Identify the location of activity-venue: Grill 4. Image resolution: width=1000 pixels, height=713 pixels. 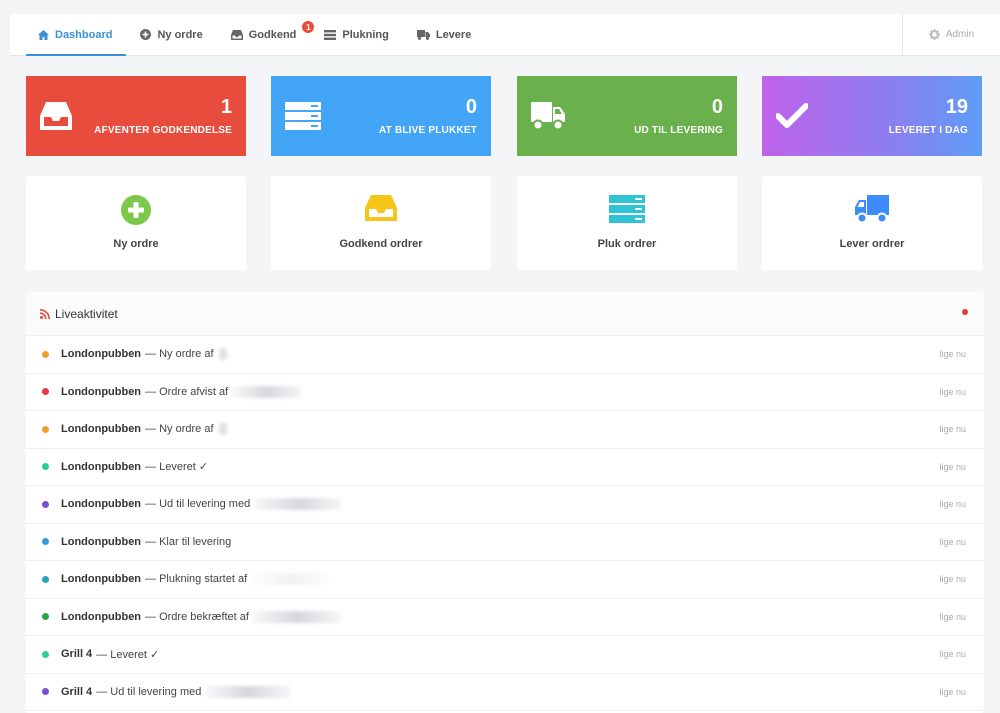
(77, 654).